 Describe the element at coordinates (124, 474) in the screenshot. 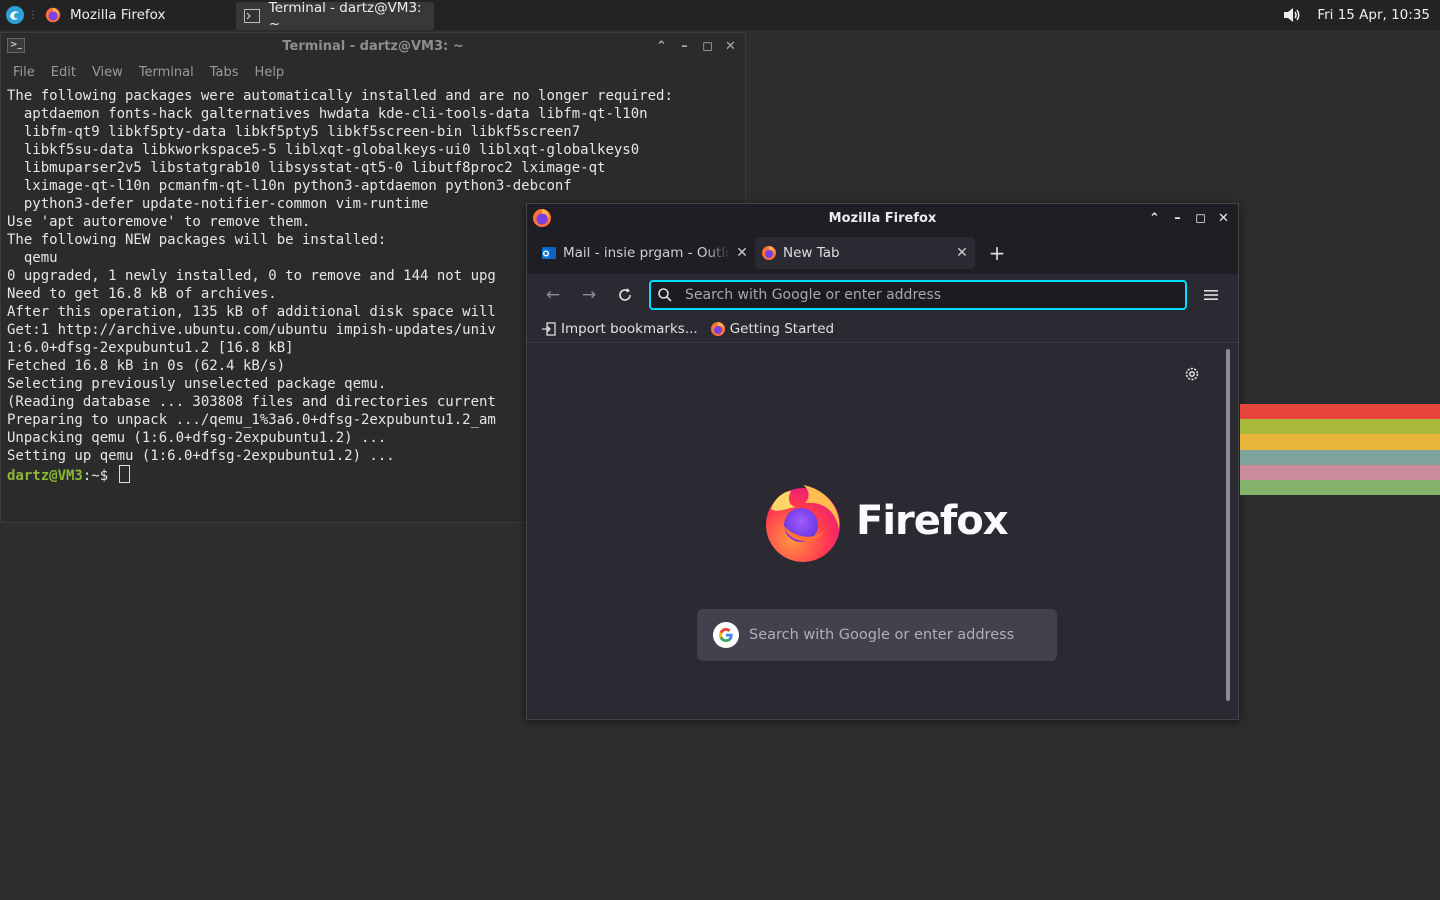

I see `terminal-cursor` at that location.